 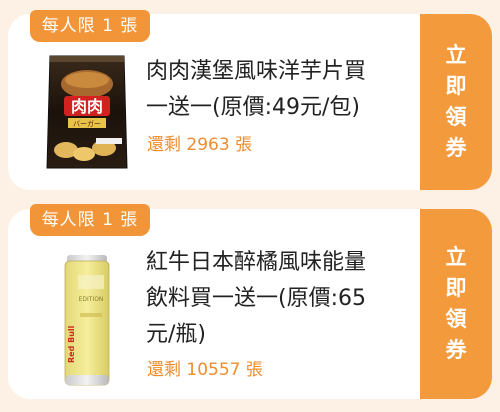 What do you see at coordinates (71, 344) in the screenshot?
I see `can-brand-text: Red Bull` at bounding box center [71, 344].